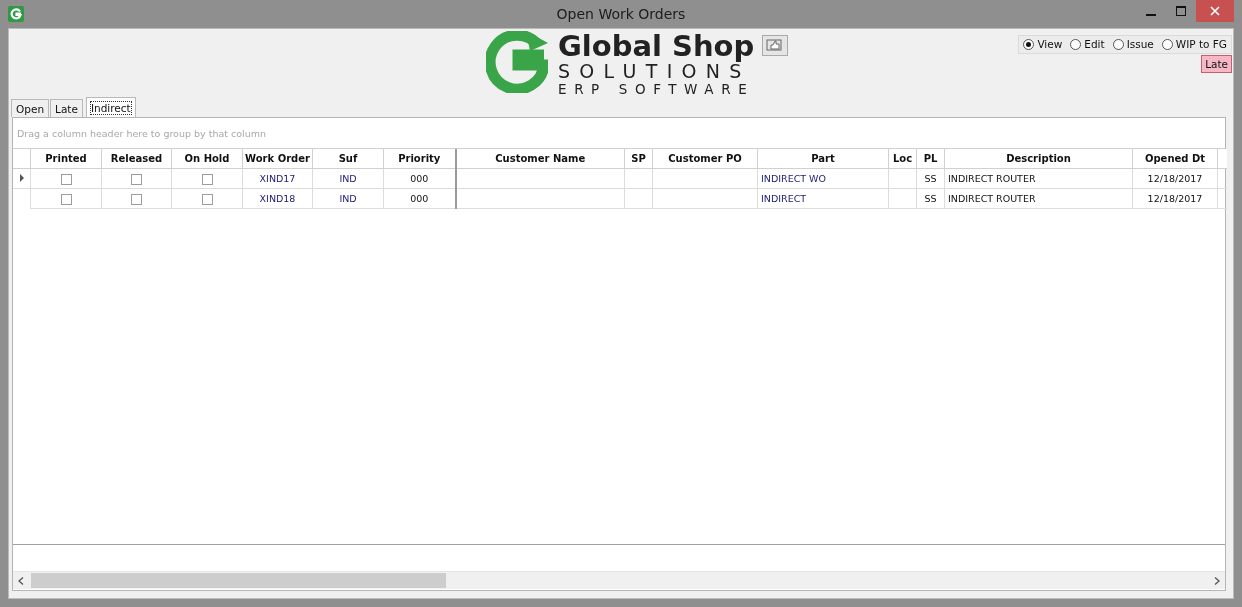 The height and width of the screenshot is (607, 1242). Describe the element at coordinates (348, 159) in the screenshot. I see `column-header: Suf` at that location.